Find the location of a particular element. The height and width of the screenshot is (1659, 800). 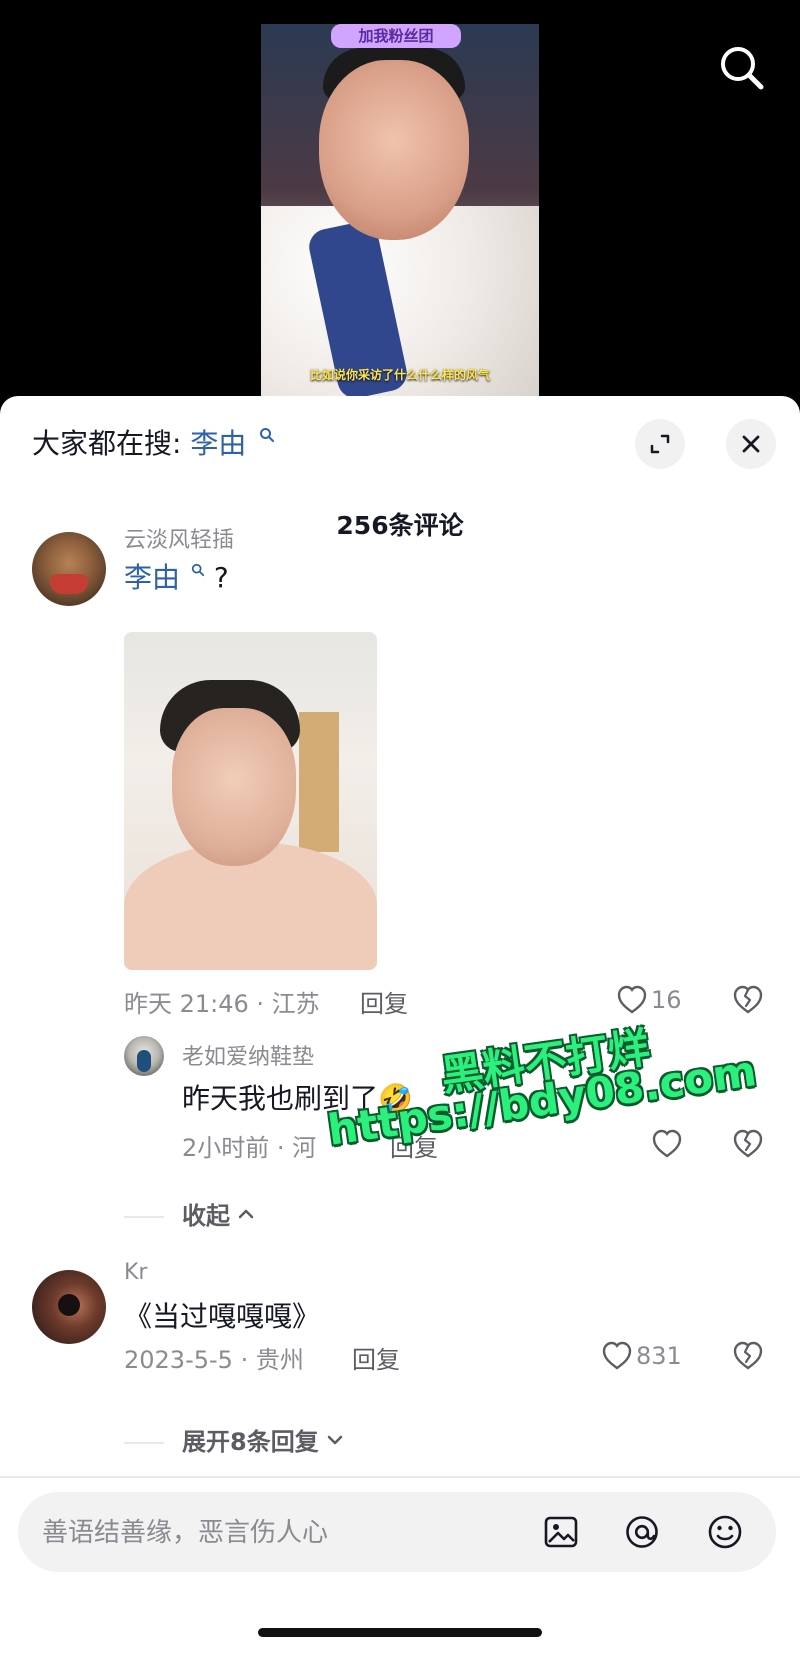

comment-composer is located at coordinates (397, 1533).